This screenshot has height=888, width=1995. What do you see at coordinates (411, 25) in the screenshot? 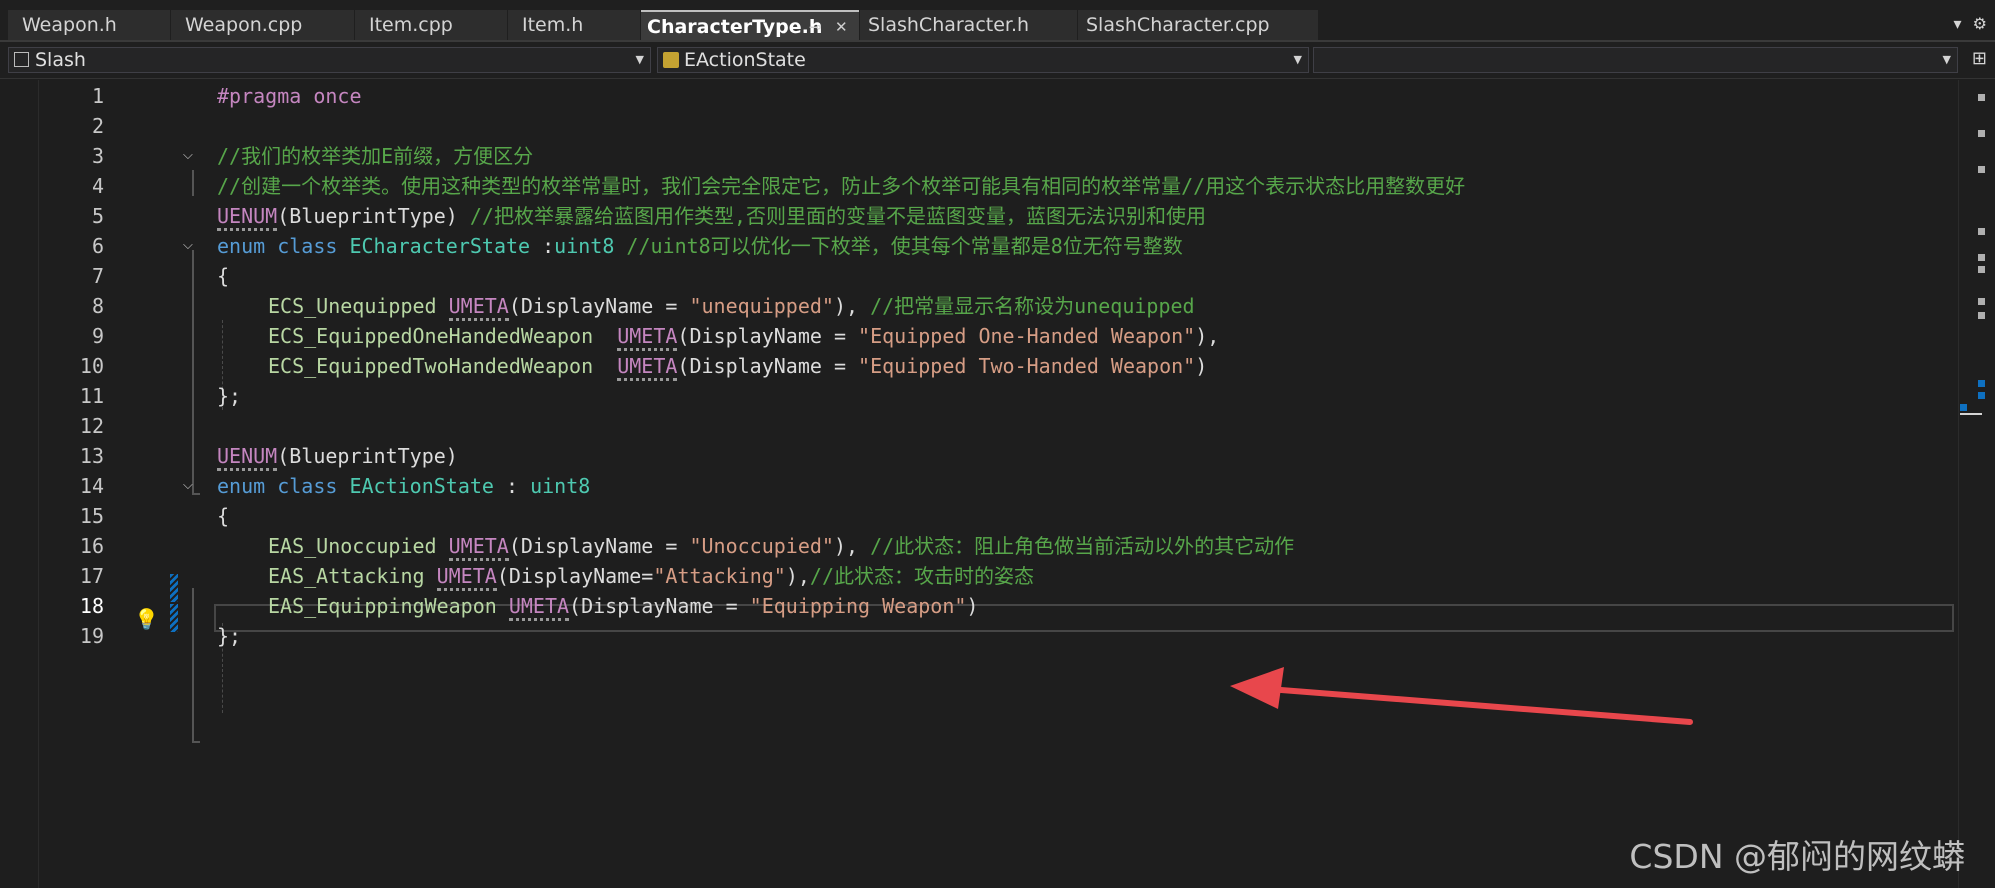
I see `tab-label: Item.cpp` at bounding box center [411, 25].